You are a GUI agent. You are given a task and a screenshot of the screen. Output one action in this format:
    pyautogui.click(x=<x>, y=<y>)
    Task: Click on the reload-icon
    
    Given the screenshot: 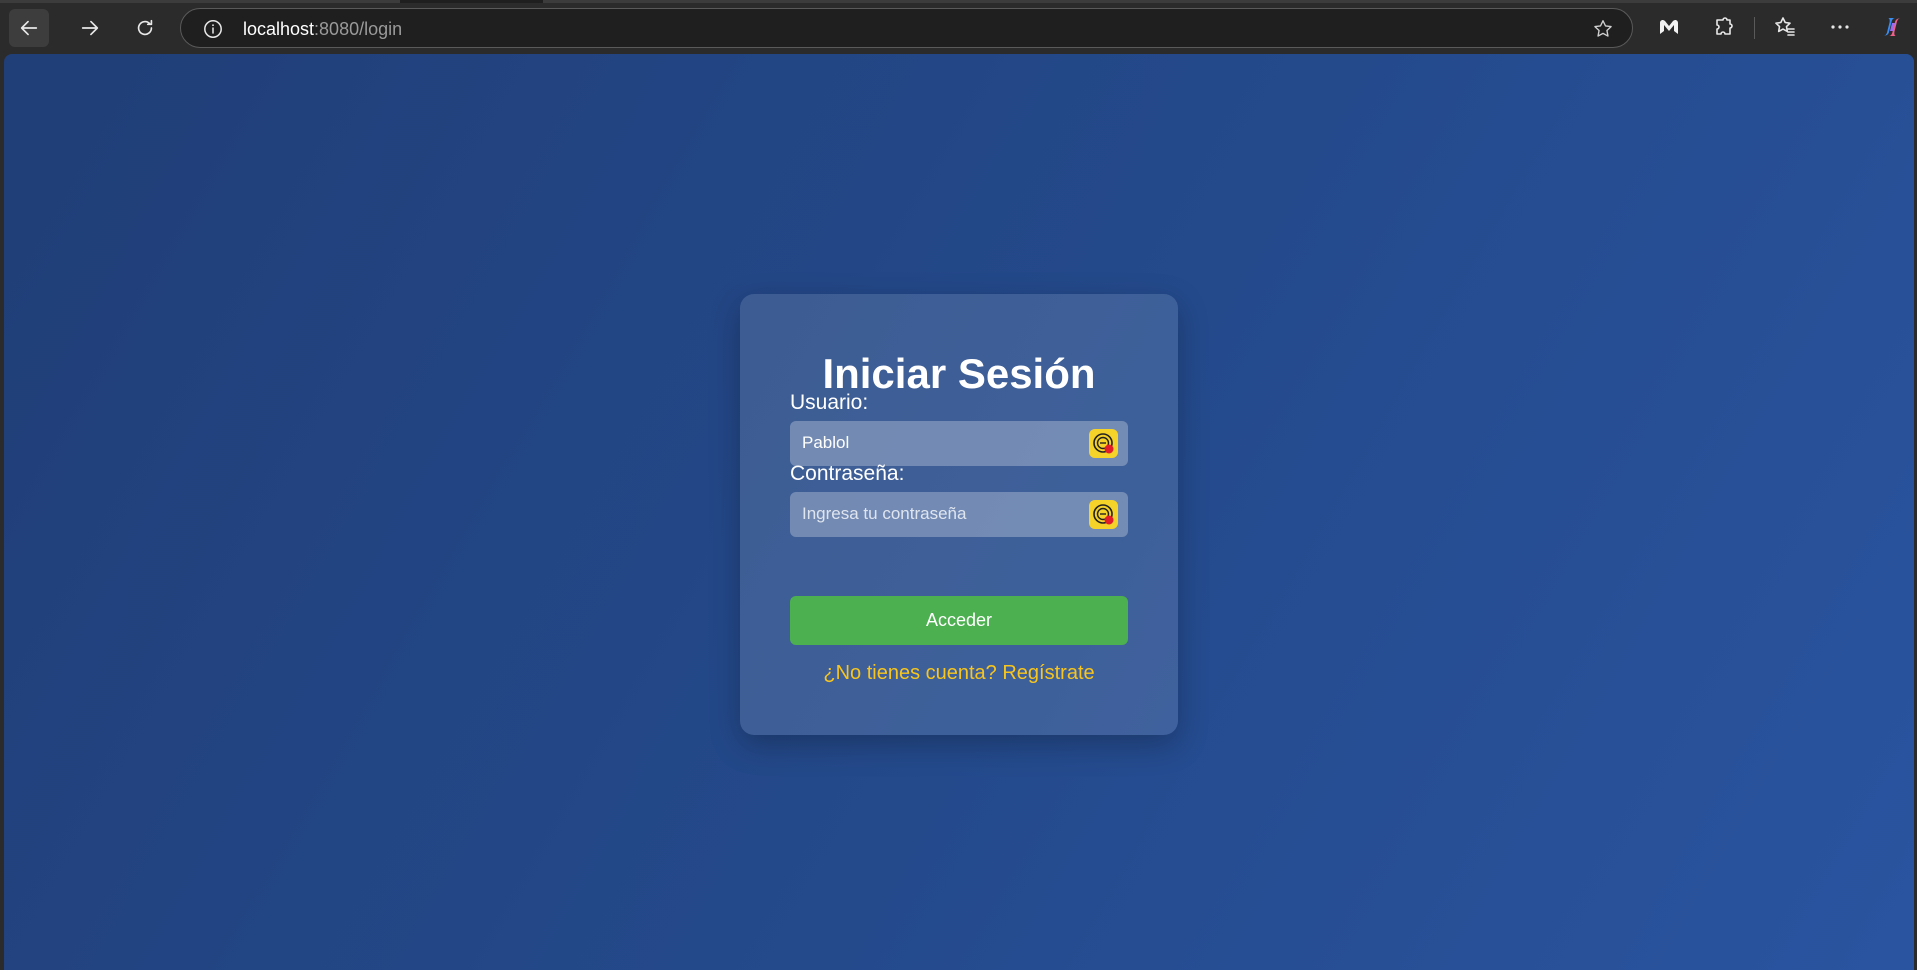 What is the action you would take?
    pyautogui.click(x=145, y=27)
    